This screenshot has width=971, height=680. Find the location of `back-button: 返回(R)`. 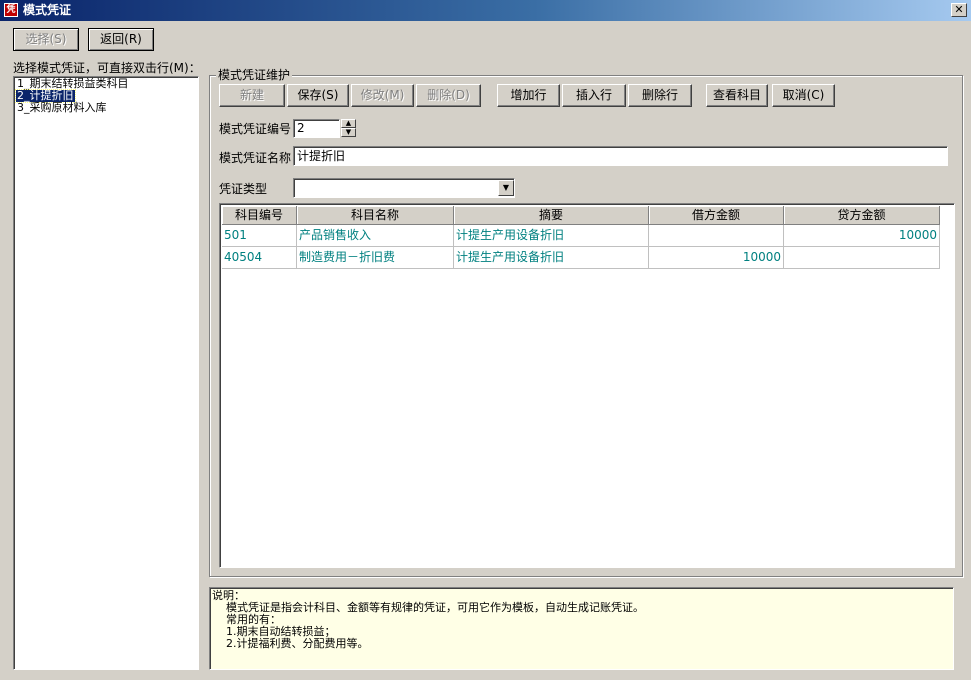

back-button: 返回(R) is located at coordinates (121, 39).